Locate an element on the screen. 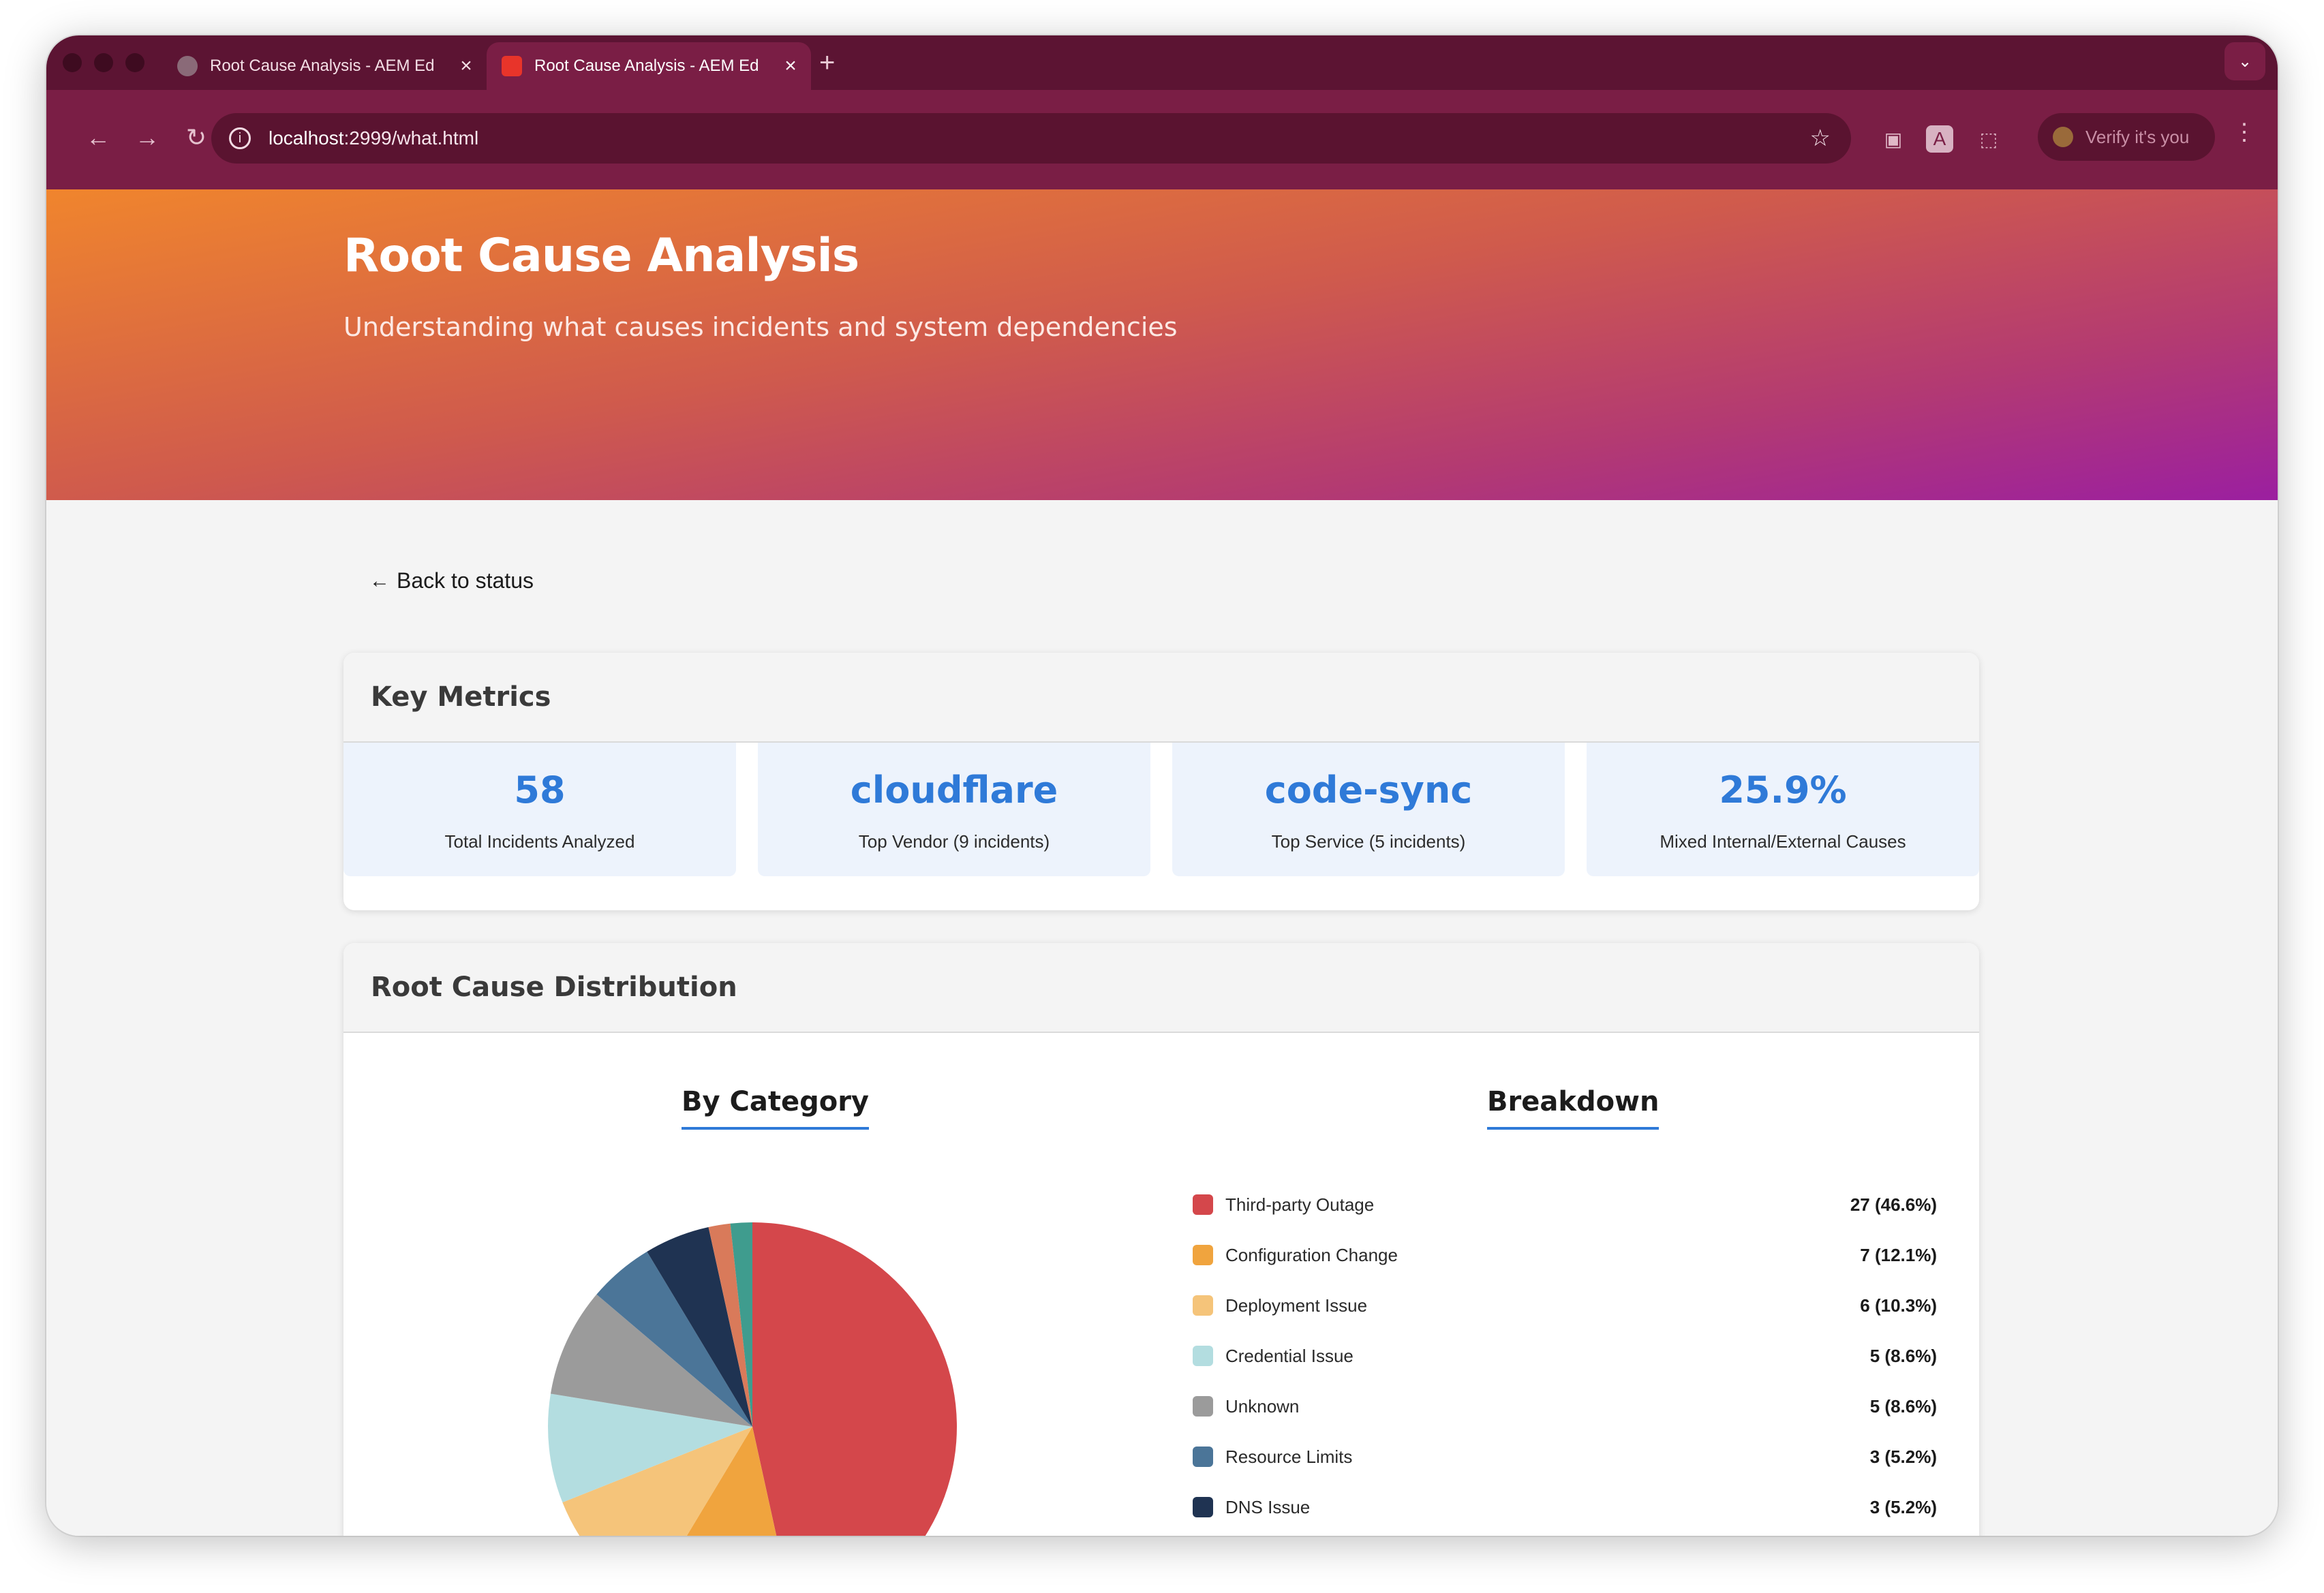  site-info-icon: i is located at coordinates (240, 138).